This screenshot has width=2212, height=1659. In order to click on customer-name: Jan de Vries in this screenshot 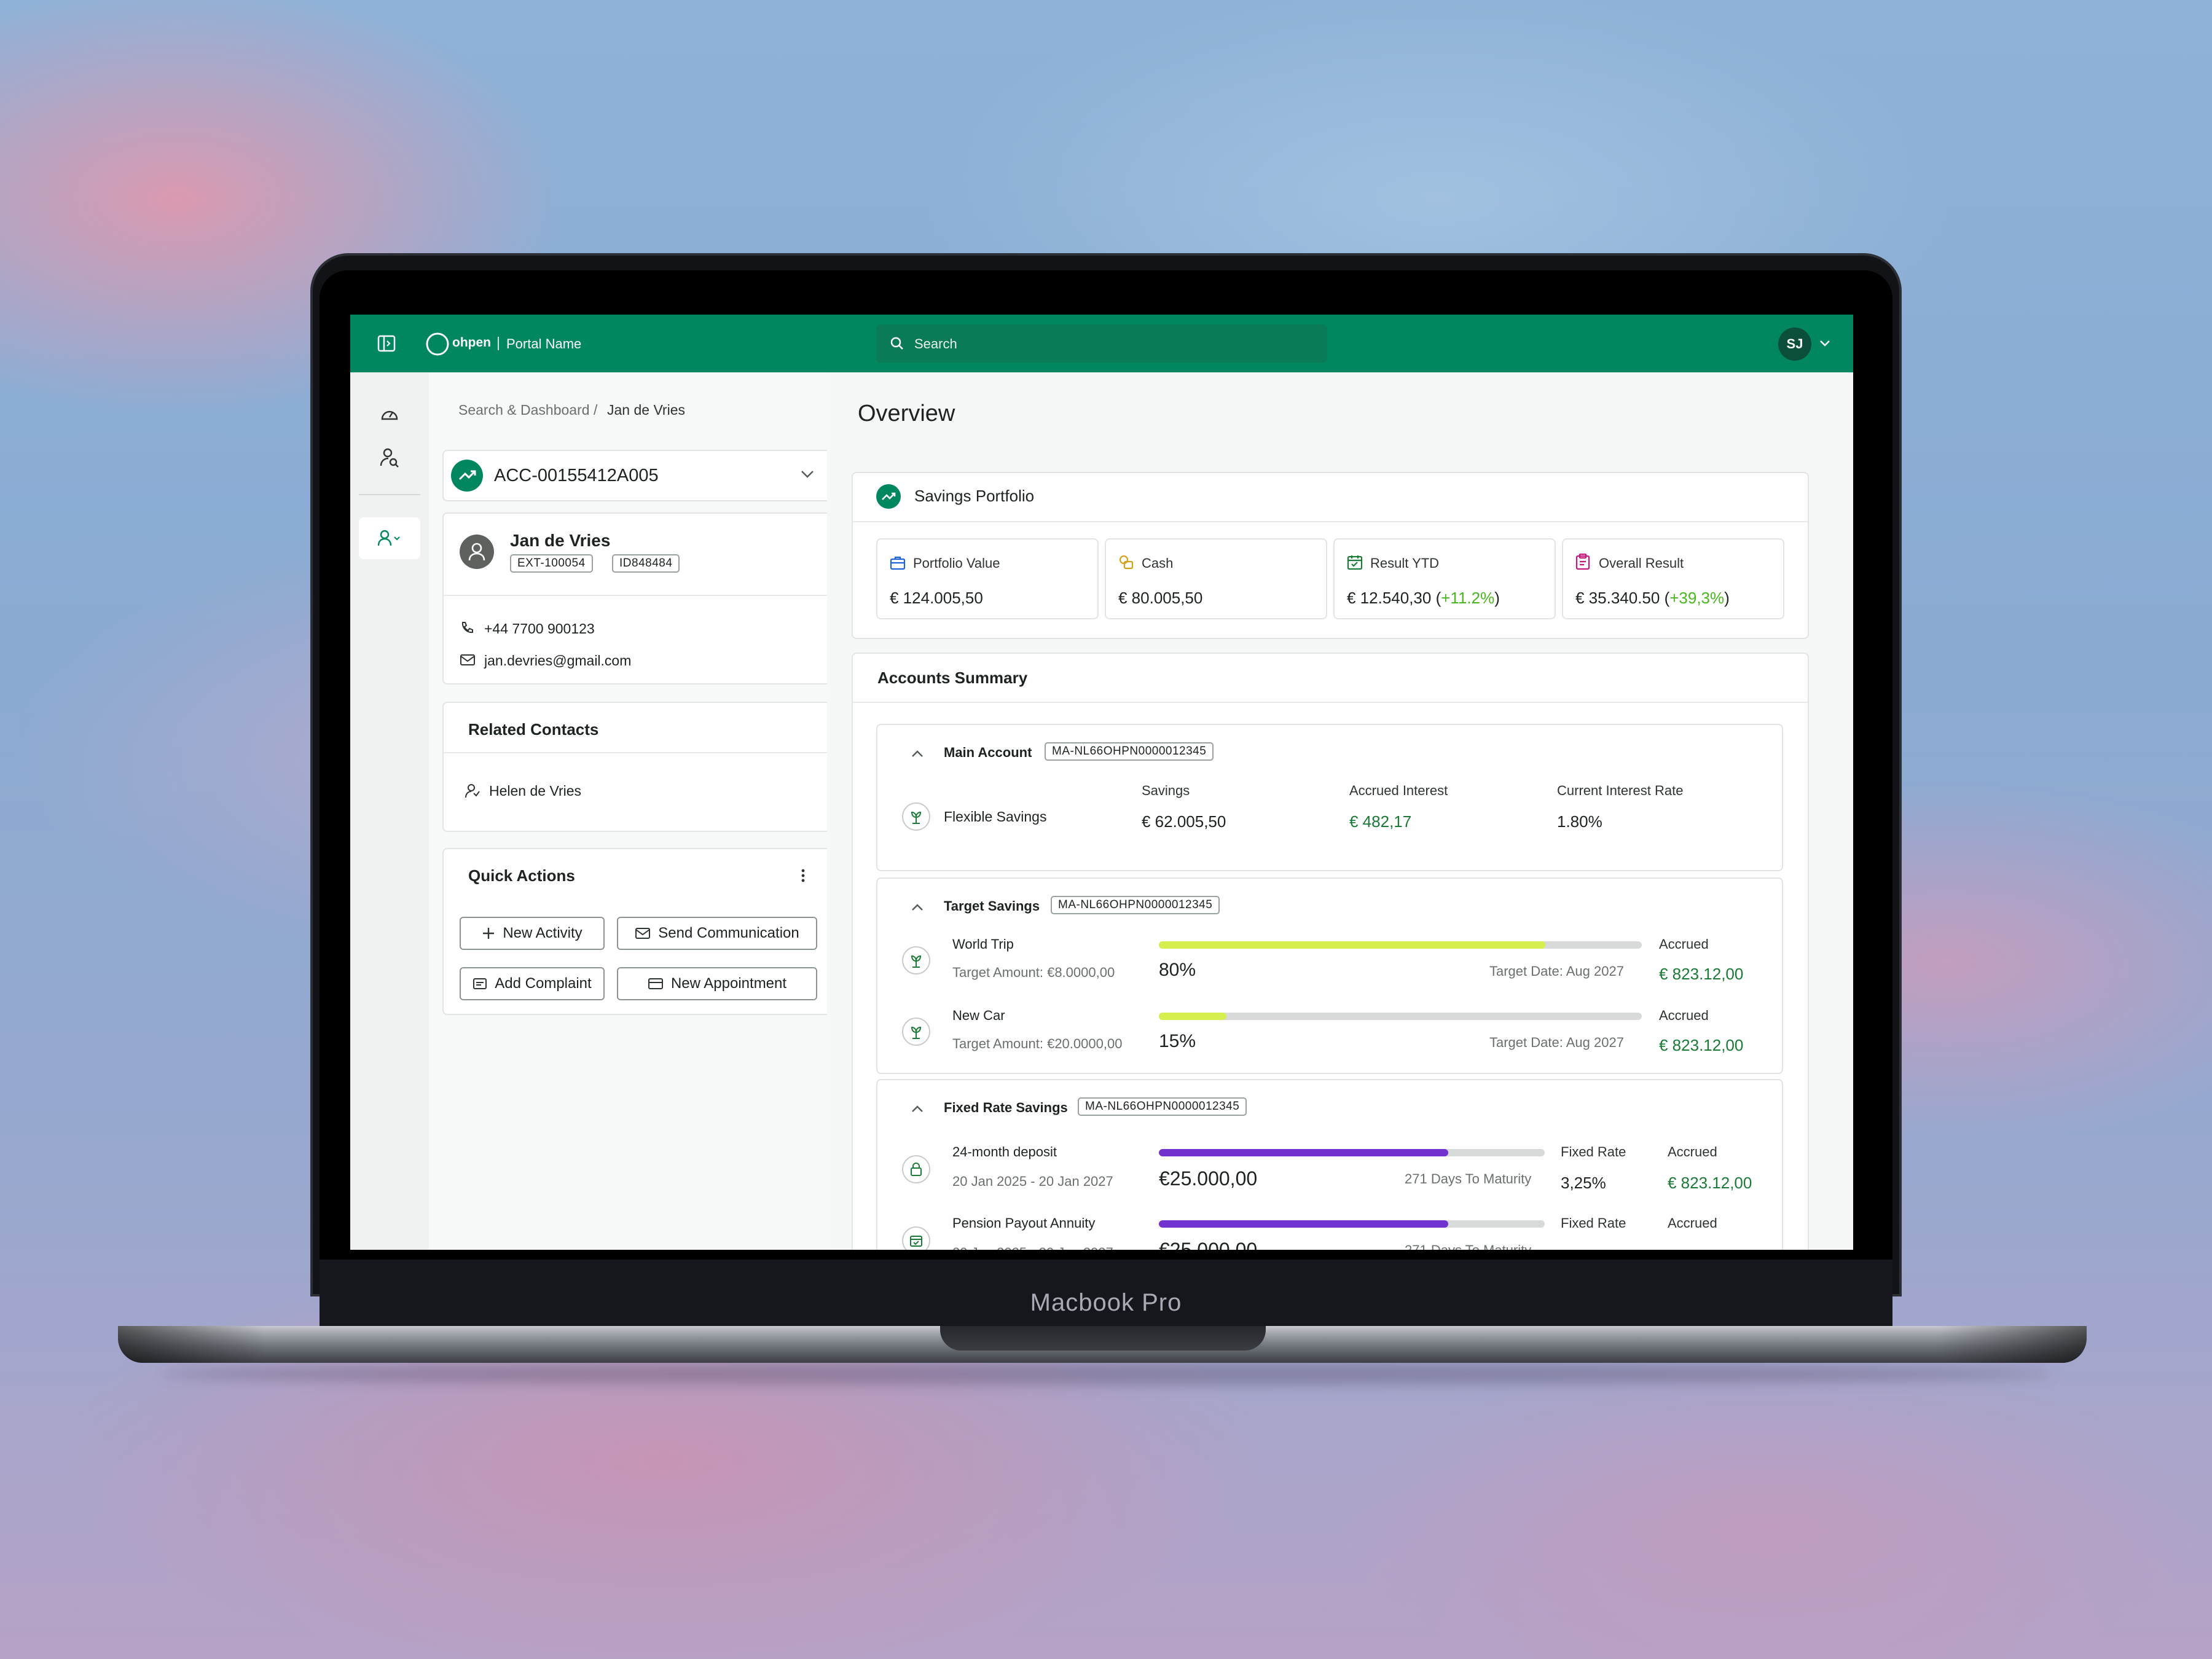, I will do `click(560, 540)`.